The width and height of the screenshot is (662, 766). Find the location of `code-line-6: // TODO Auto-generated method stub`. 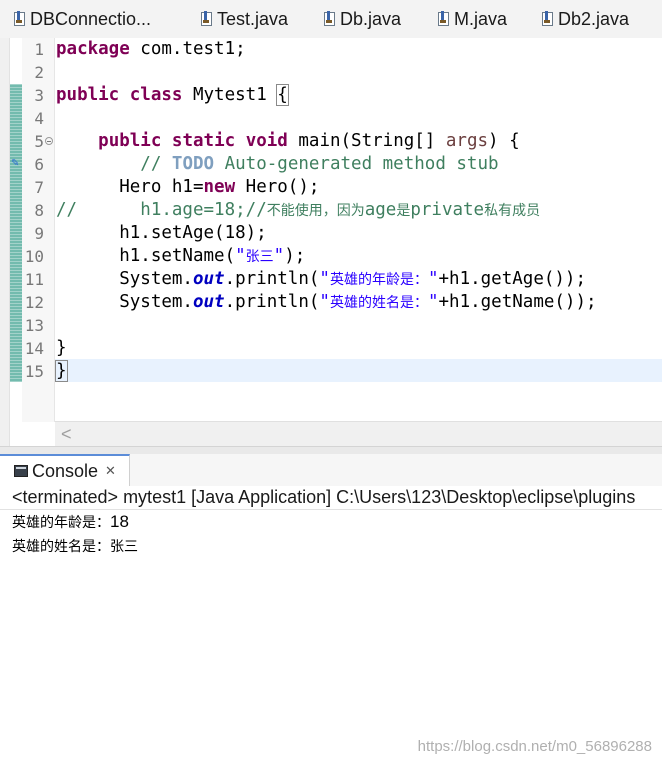

code-line-6: // TODO Auto-generated method stub is located at coordinates (277, 164).